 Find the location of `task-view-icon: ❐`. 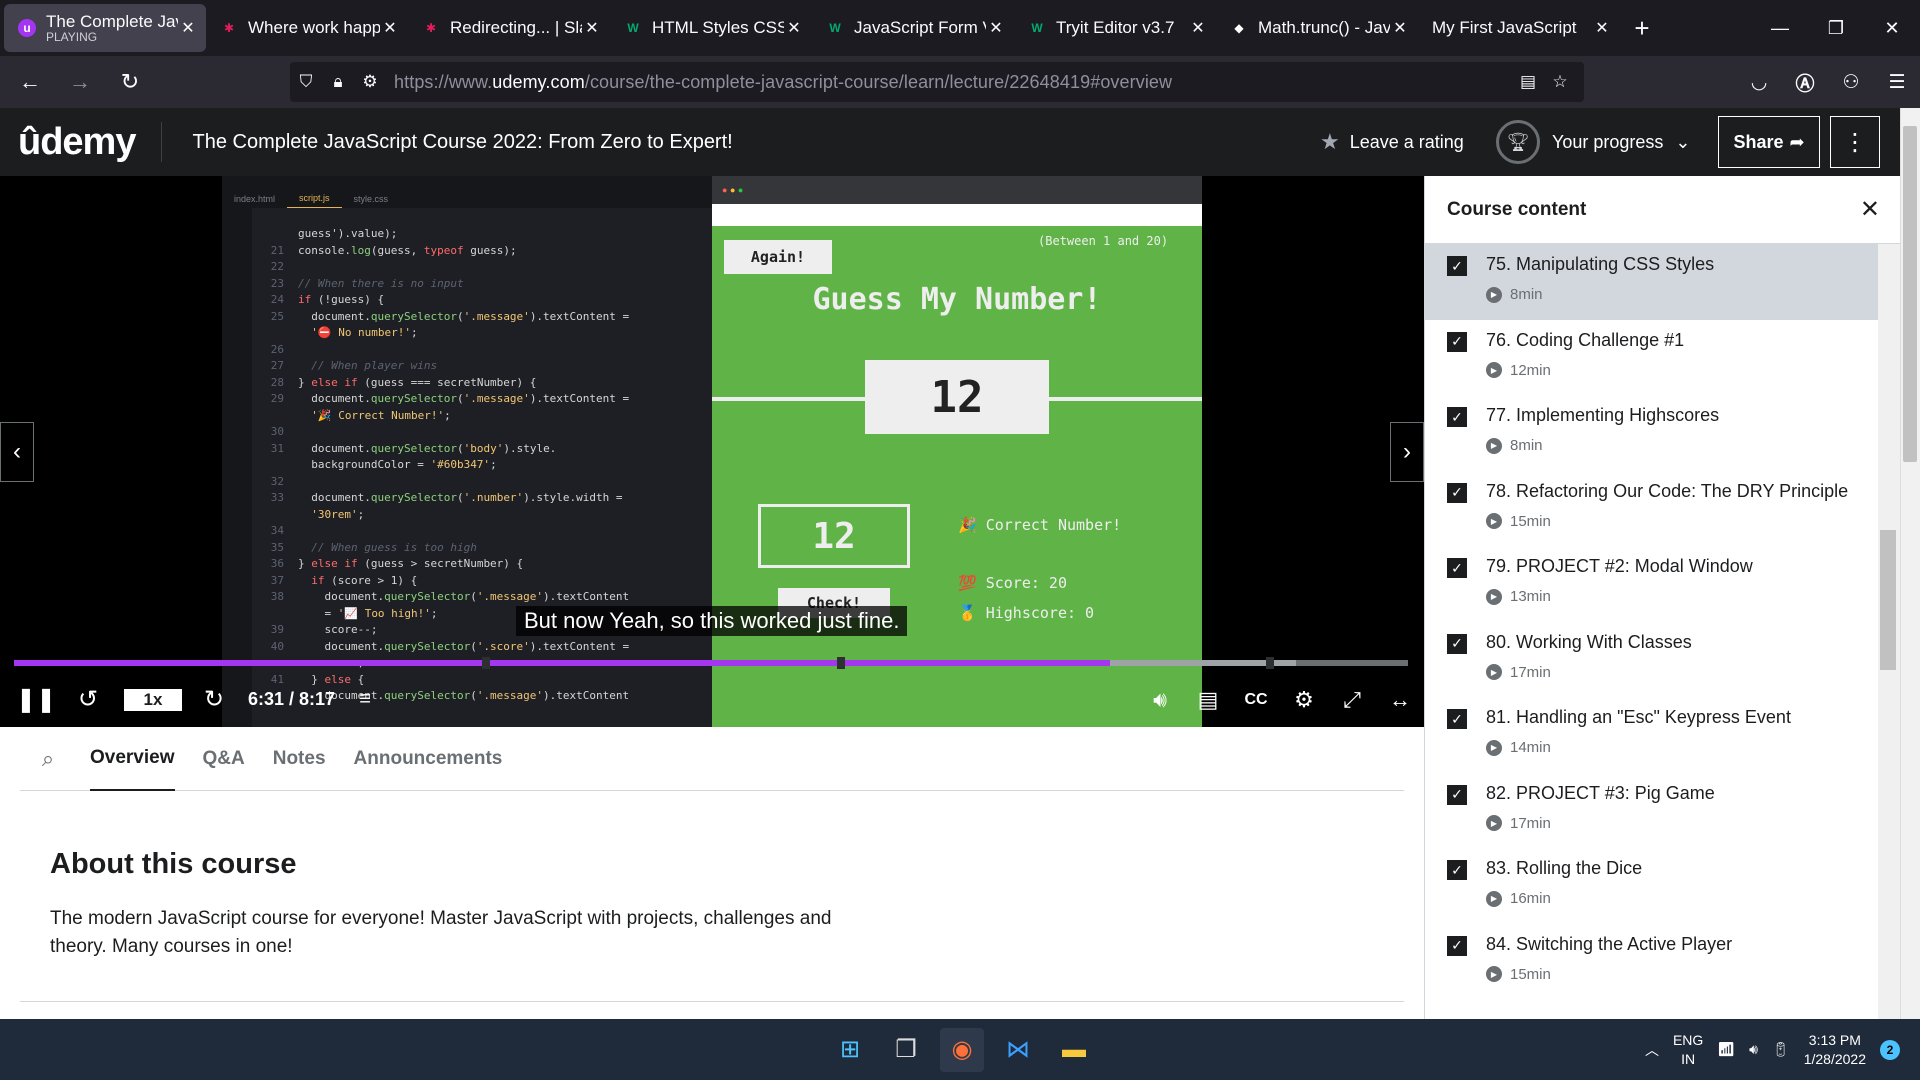

task-view-icon: ❐ is located at coordinates (906, 1050).